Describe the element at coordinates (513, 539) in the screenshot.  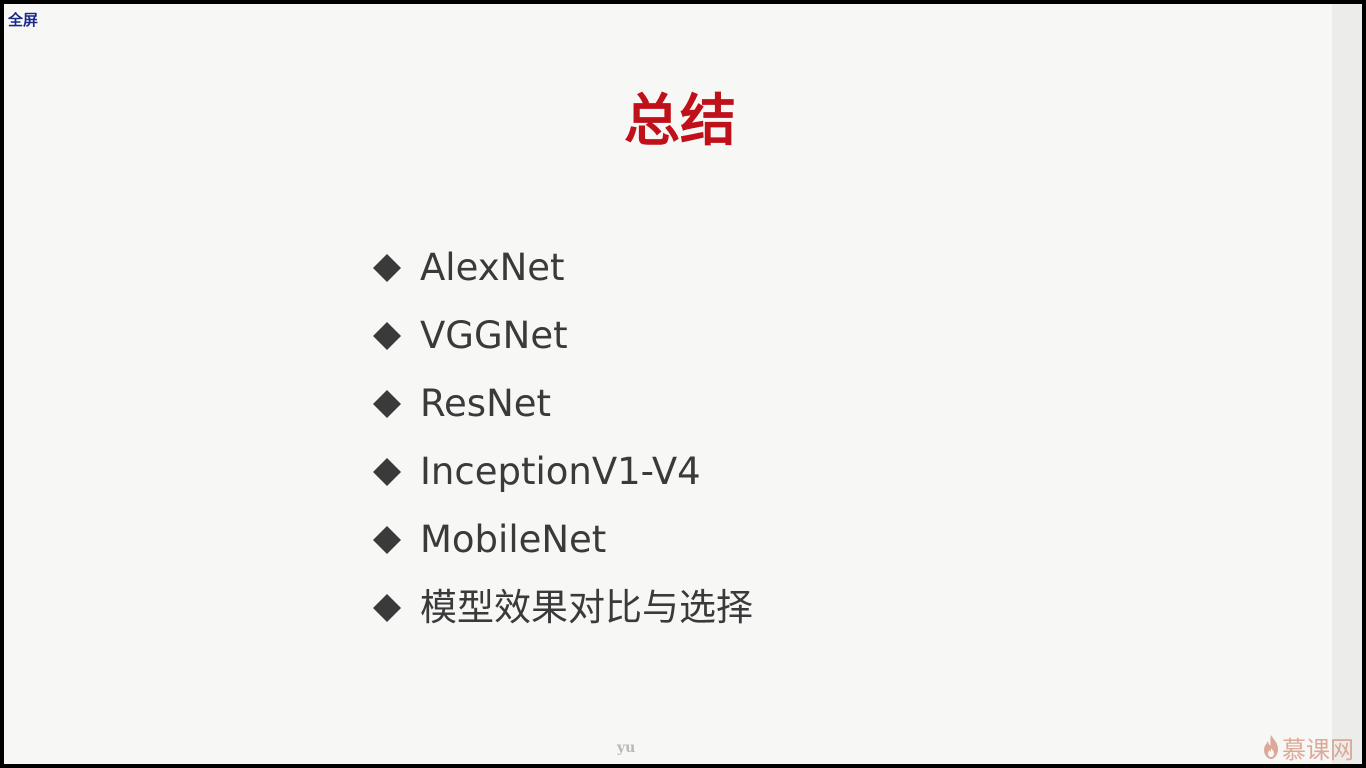
I see `bullet-text: MobileNet` at that location.